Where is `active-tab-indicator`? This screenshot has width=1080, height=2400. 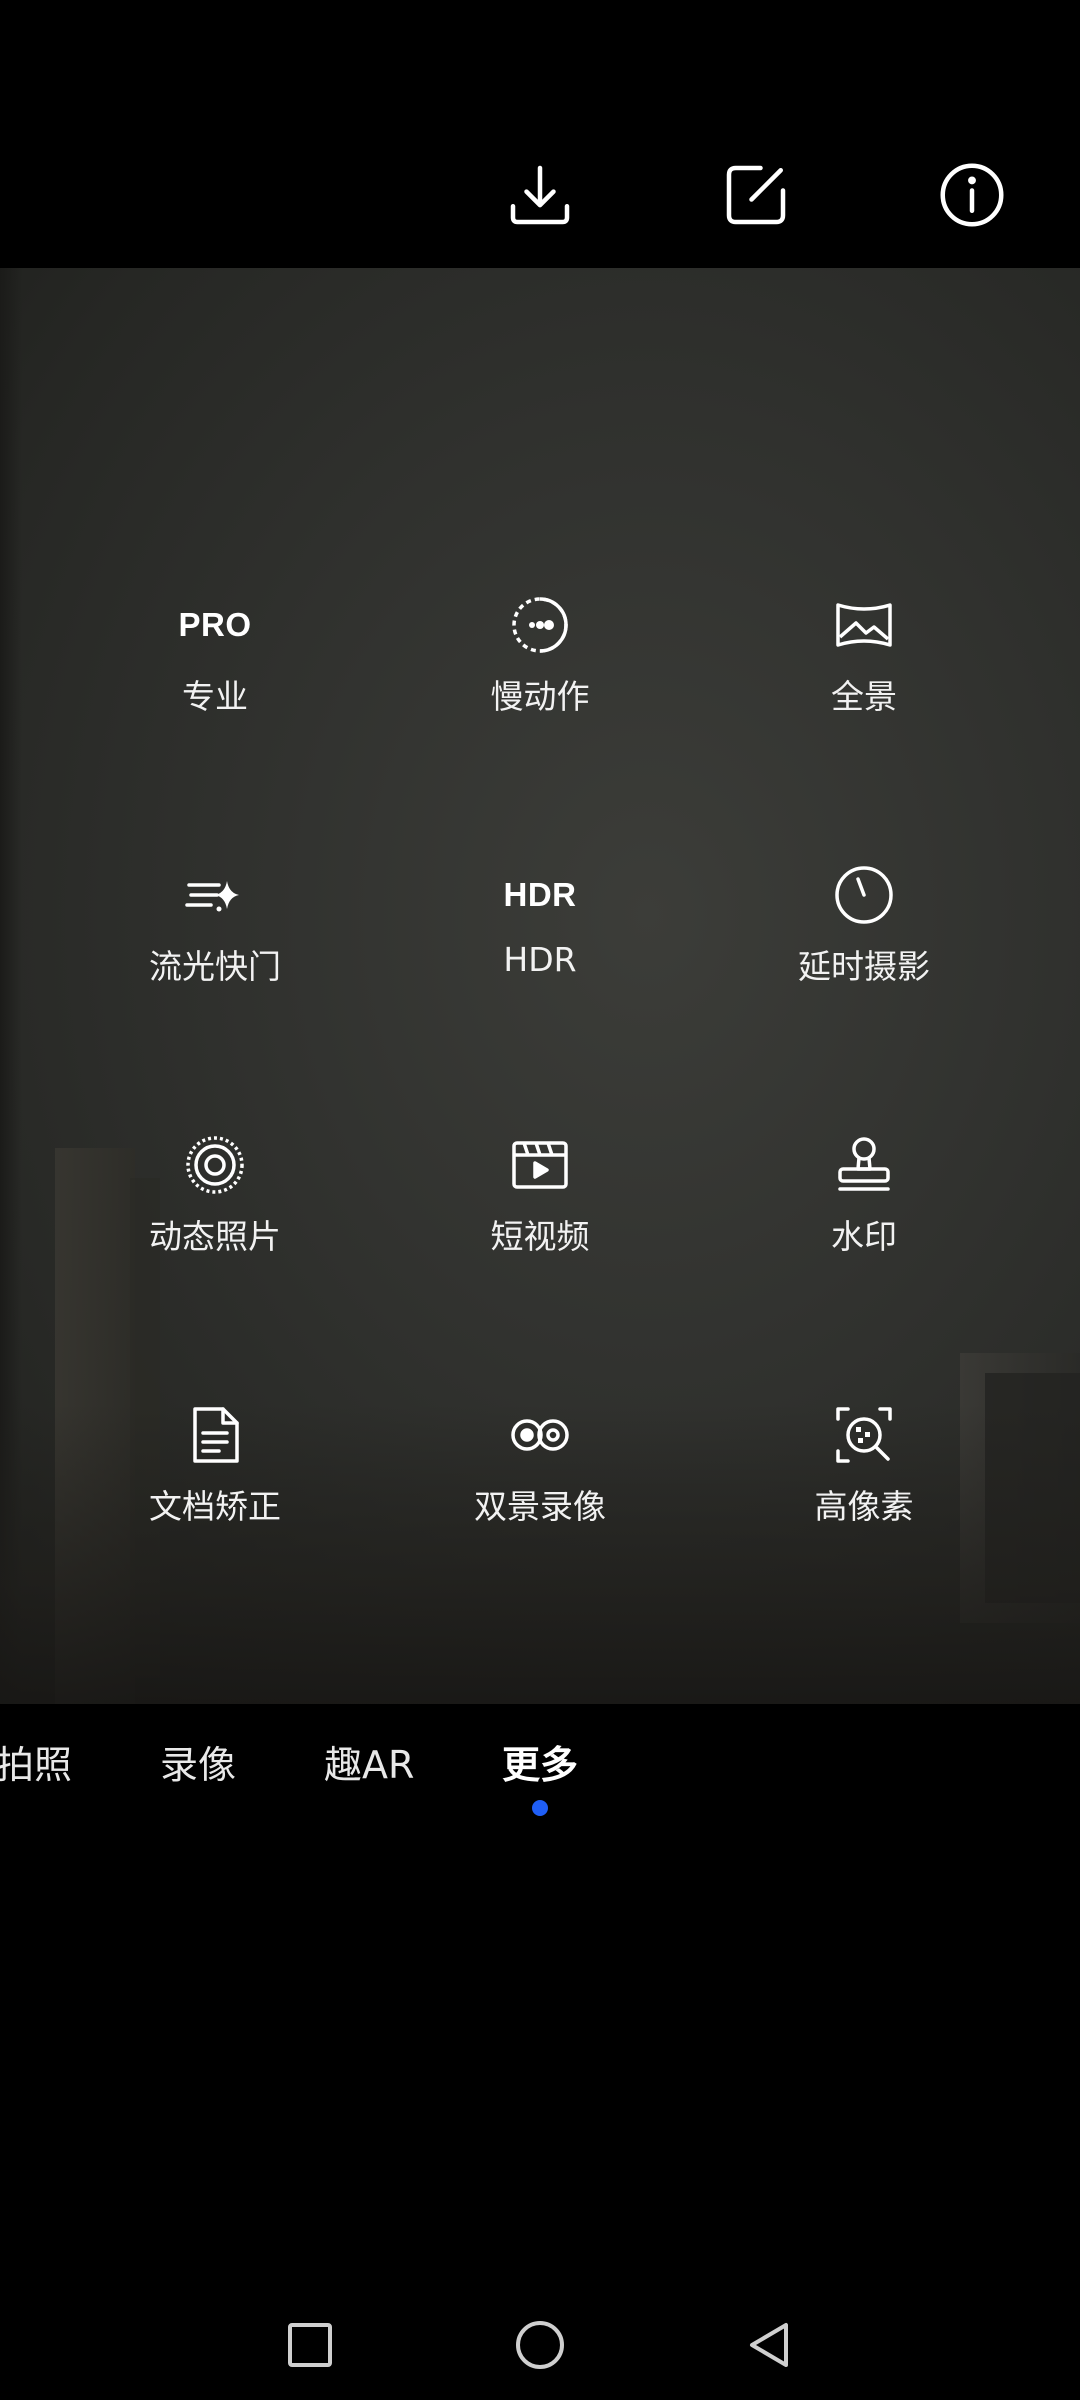
active-tab-indicator is located at coordinates (540, 1808).